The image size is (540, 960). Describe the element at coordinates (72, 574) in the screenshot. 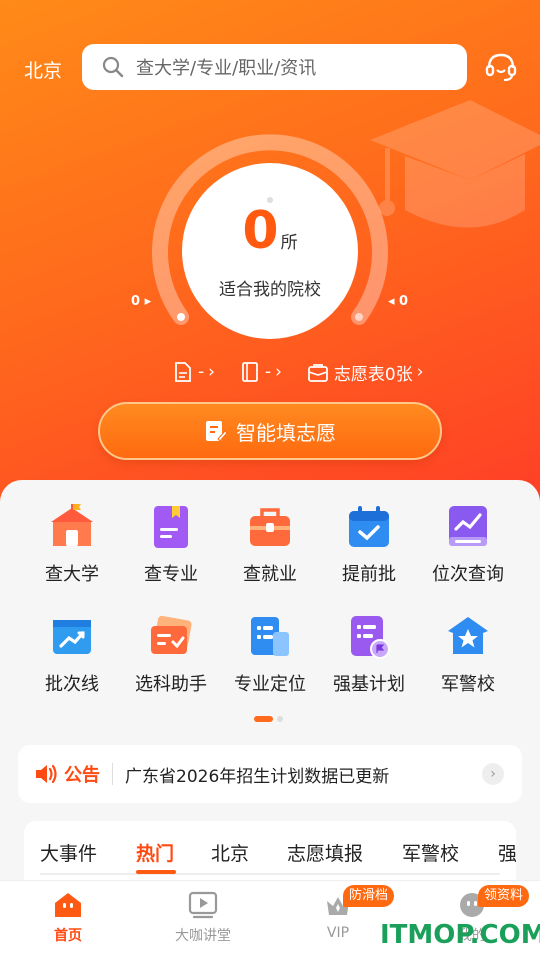

I see `feature-label: 查大学` at that location.